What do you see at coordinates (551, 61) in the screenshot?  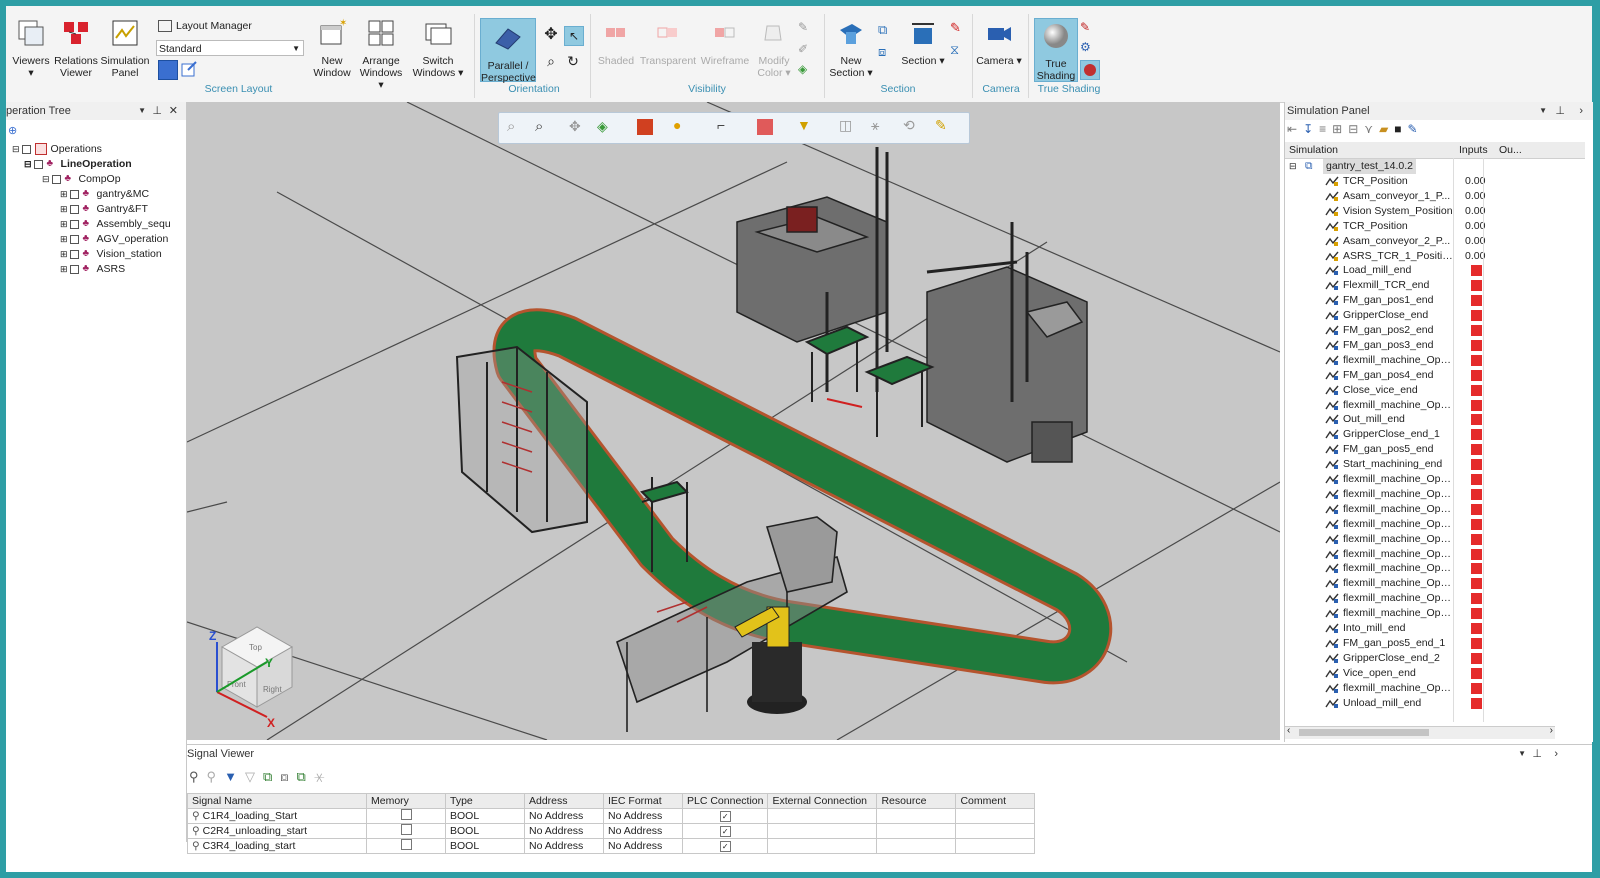 I see `zoom-icon: ⌕` at bounding box center [551, 61].